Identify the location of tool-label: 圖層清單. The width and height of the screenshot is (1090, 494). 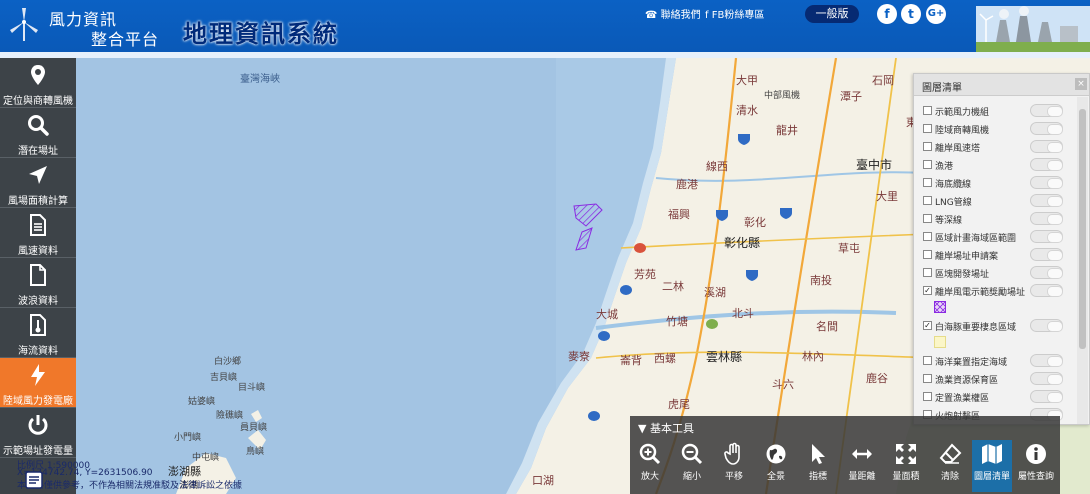
(991, 477).